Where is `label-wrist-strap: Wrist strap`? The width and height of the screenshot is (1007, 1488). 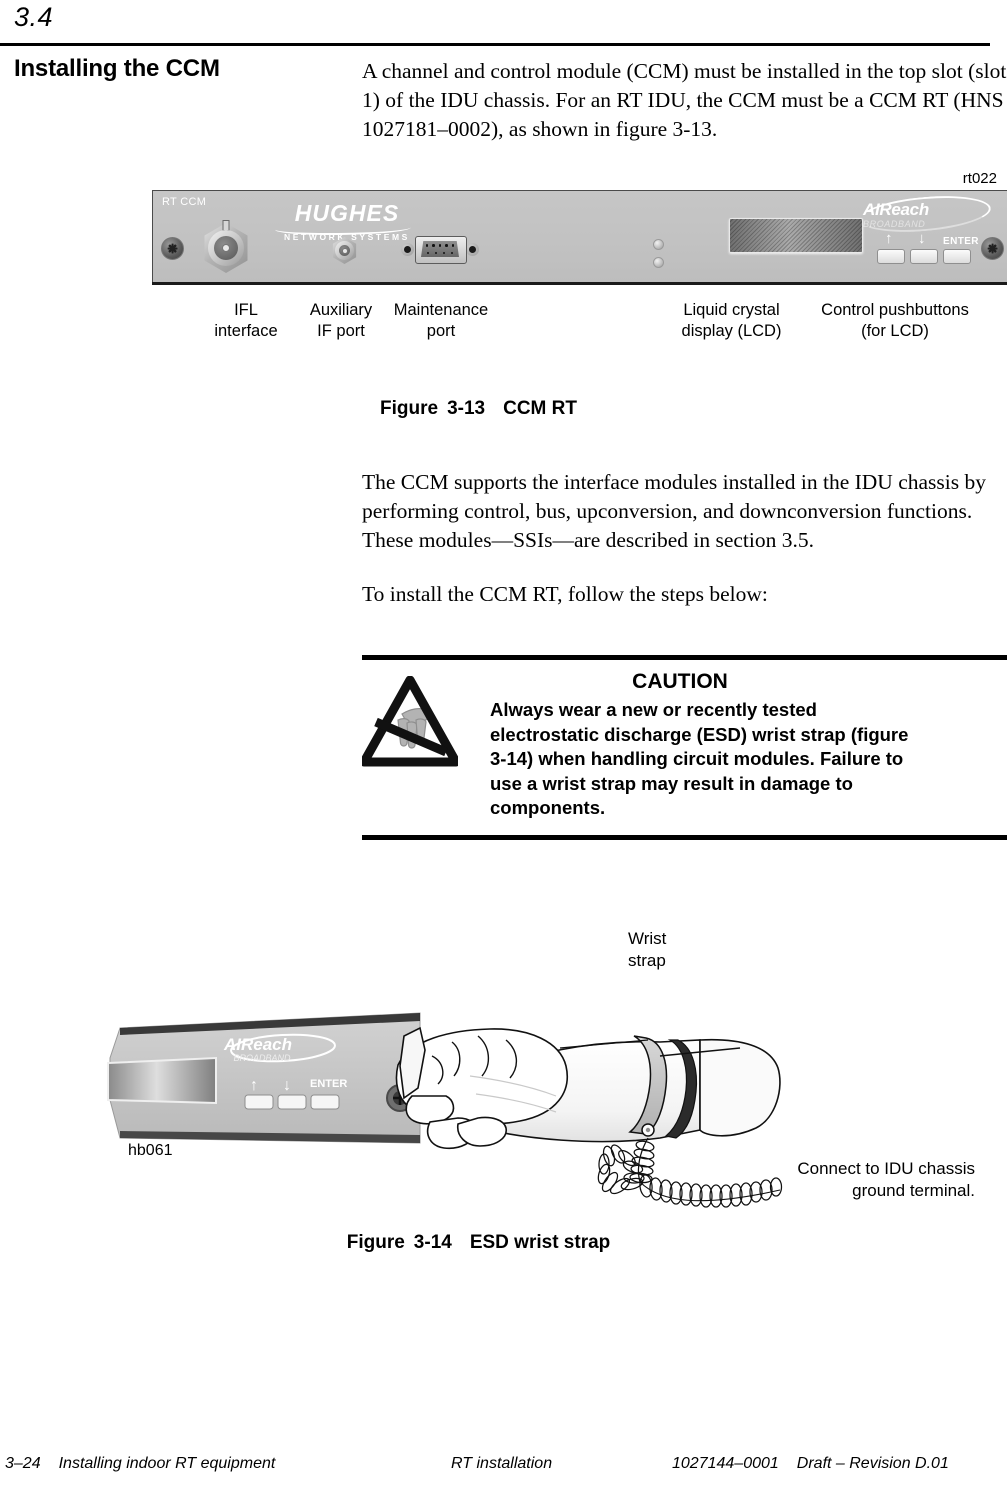 label-wrist-strap: Wrist strap is located at coordinates (647, 949).